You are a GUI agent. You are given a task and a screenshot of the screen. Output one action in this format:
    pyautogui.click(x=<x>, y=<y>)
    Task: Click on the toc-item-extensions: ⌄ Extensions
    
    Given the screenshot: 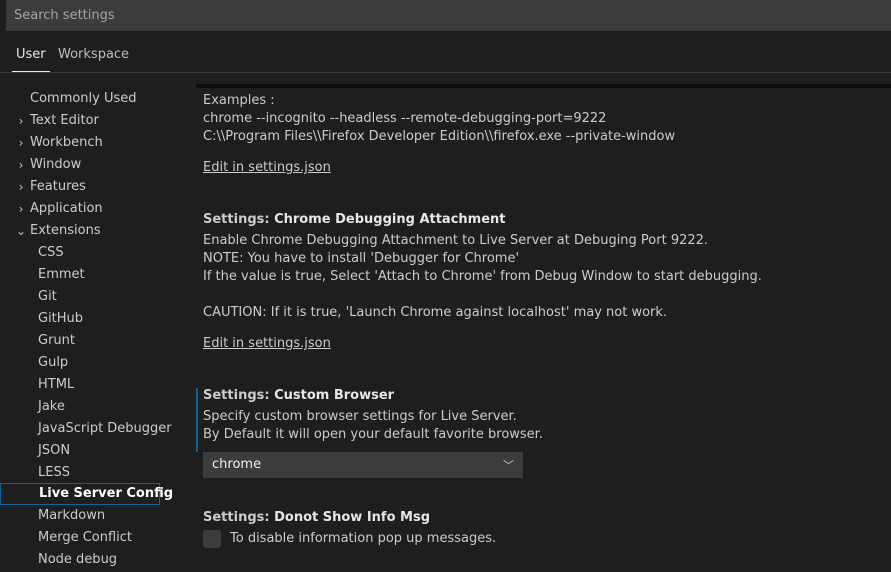 What is the action you would take?
    pyautogui.click(x=85, y=231)
    